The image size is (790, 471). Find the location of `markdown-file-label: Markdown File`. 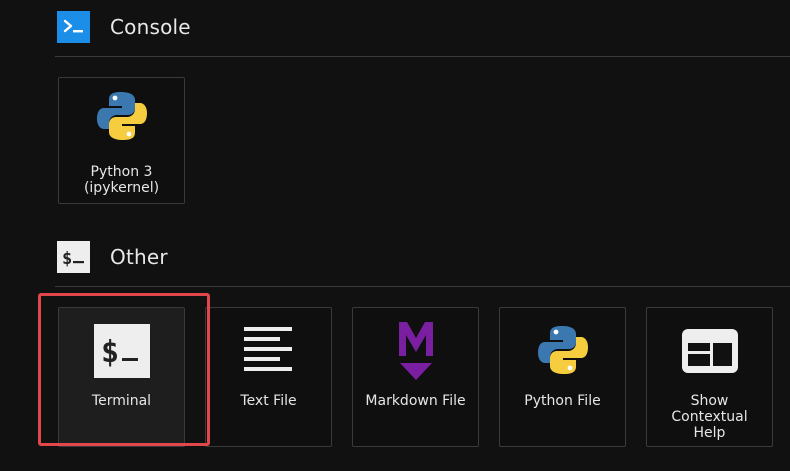

markdown-file-label: Markdown File is located at coordinates (415, 401).